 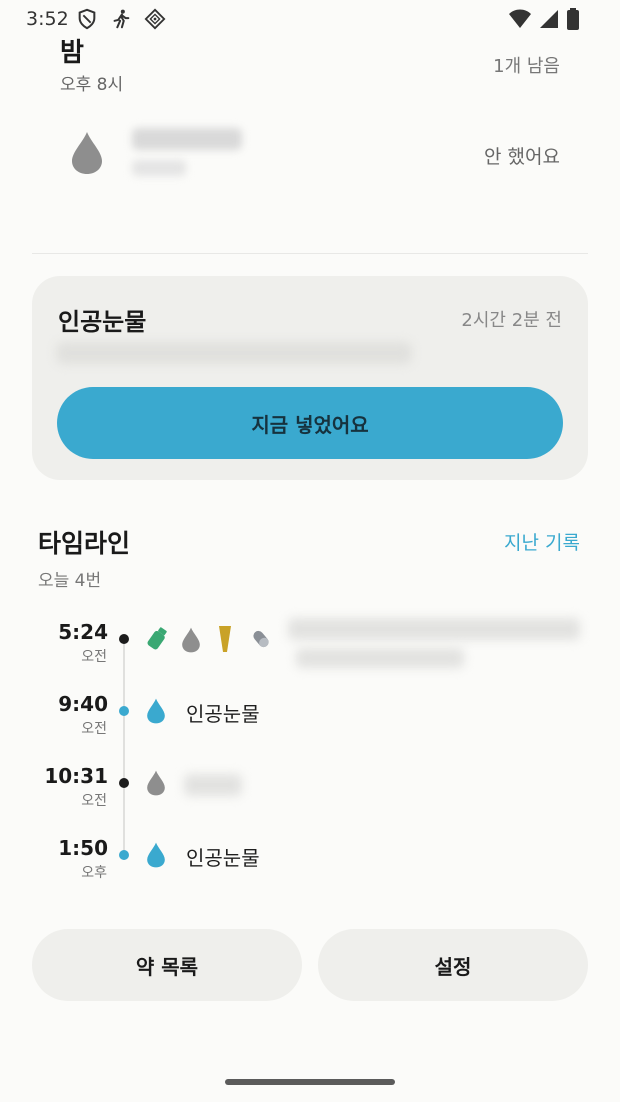 What do you see at coordinates (310, 1082) in the screenshot?
I see `home-indicator` at bounding box center [310, 1082].